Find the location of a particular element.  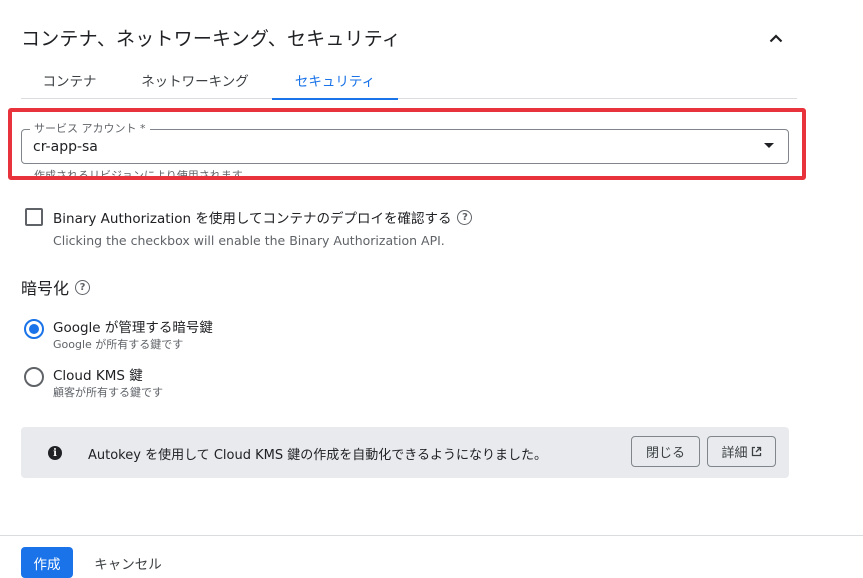

radio-cloud-kms: Cloud KMS 鍵 顧客が所有する鍵です is located at coordinates (93, 383).